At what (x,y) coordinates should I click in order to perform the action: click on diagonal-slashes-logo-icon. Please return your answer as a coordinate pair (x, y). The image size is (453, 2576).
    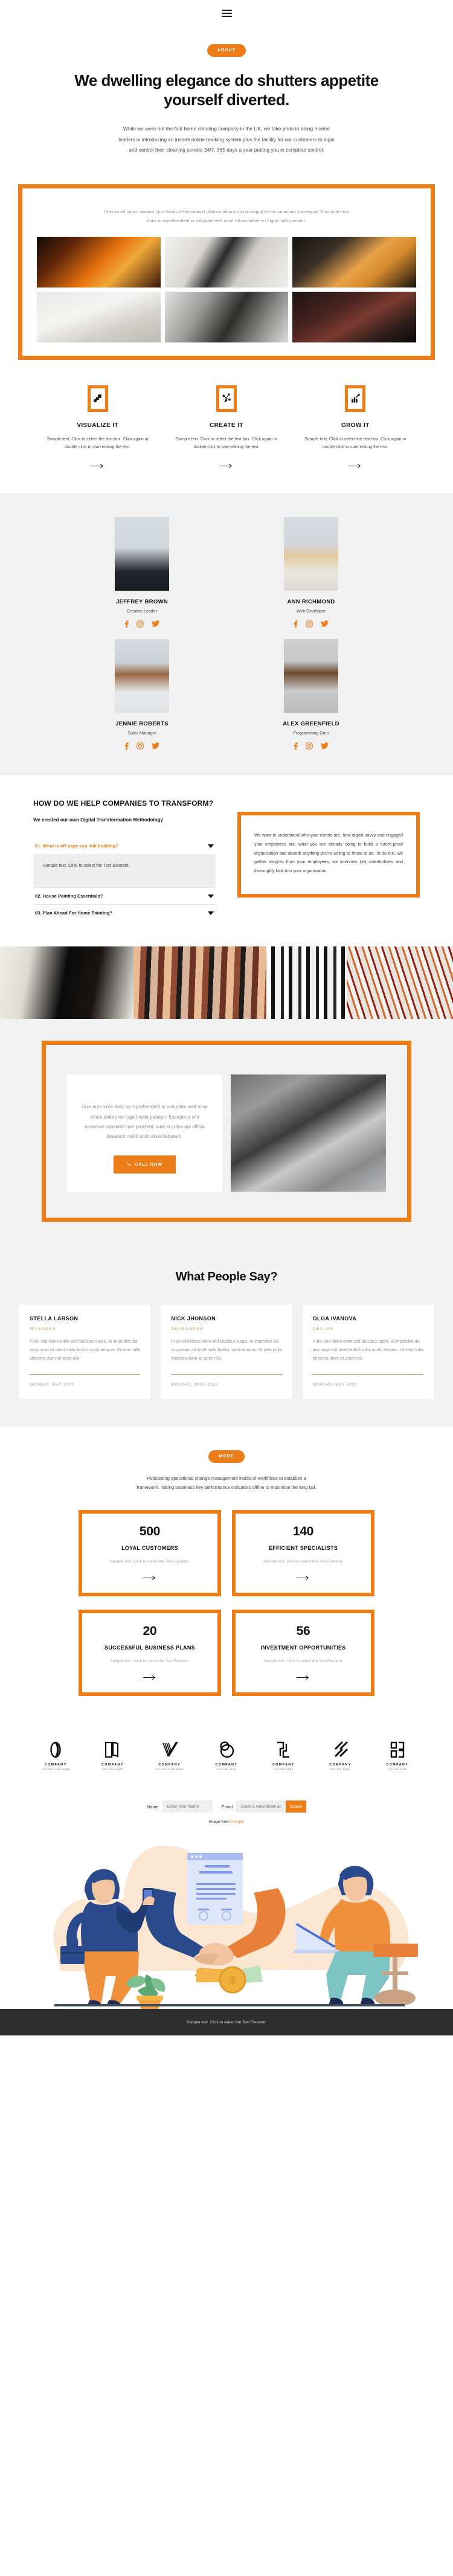
    Looking at the image, I should click on (341, 1749).